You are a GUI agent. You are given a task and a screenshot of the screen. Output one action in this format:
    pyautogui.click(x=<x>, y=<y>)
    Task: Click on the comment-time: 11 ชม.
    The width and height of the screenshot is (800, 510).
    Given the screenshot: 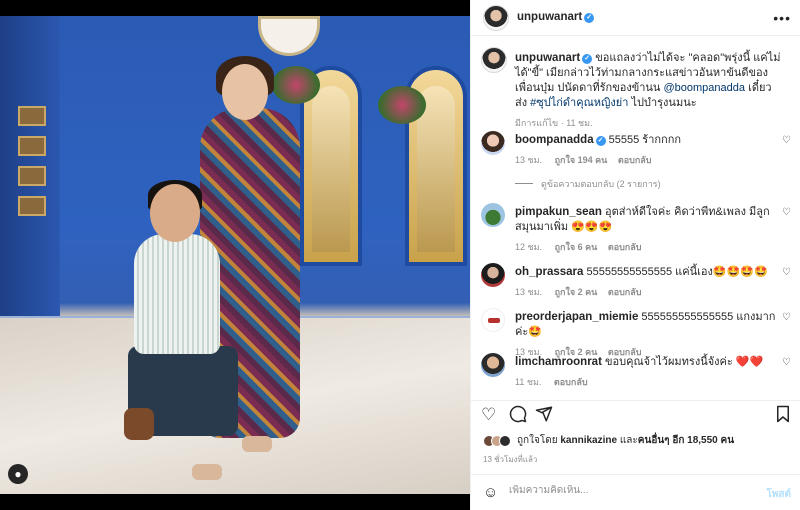 What is the action you would take?
    pyautogui.click(x=528, y=382)
    